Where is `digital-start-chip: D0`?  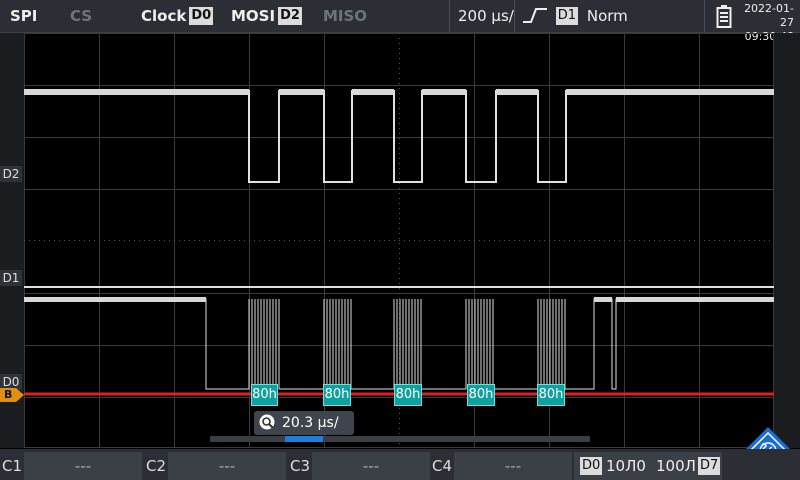 digital-start-chip: D0 is located at coordinates (591, 466).